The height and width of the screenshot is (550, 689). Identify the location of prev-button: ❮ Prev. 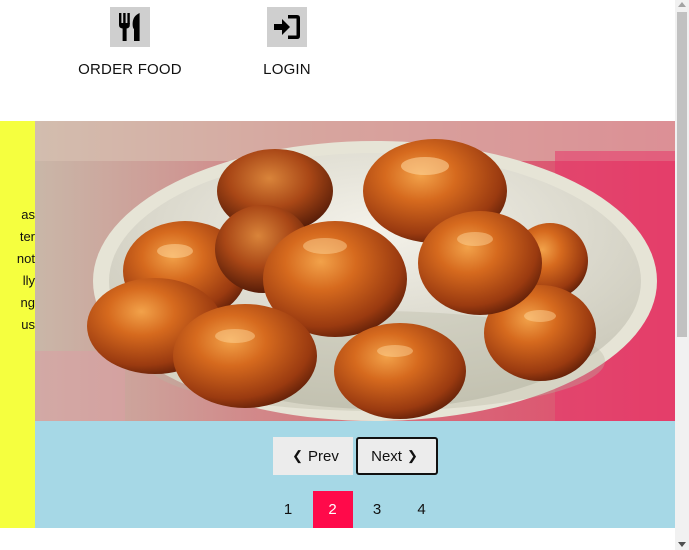
(313, 456).